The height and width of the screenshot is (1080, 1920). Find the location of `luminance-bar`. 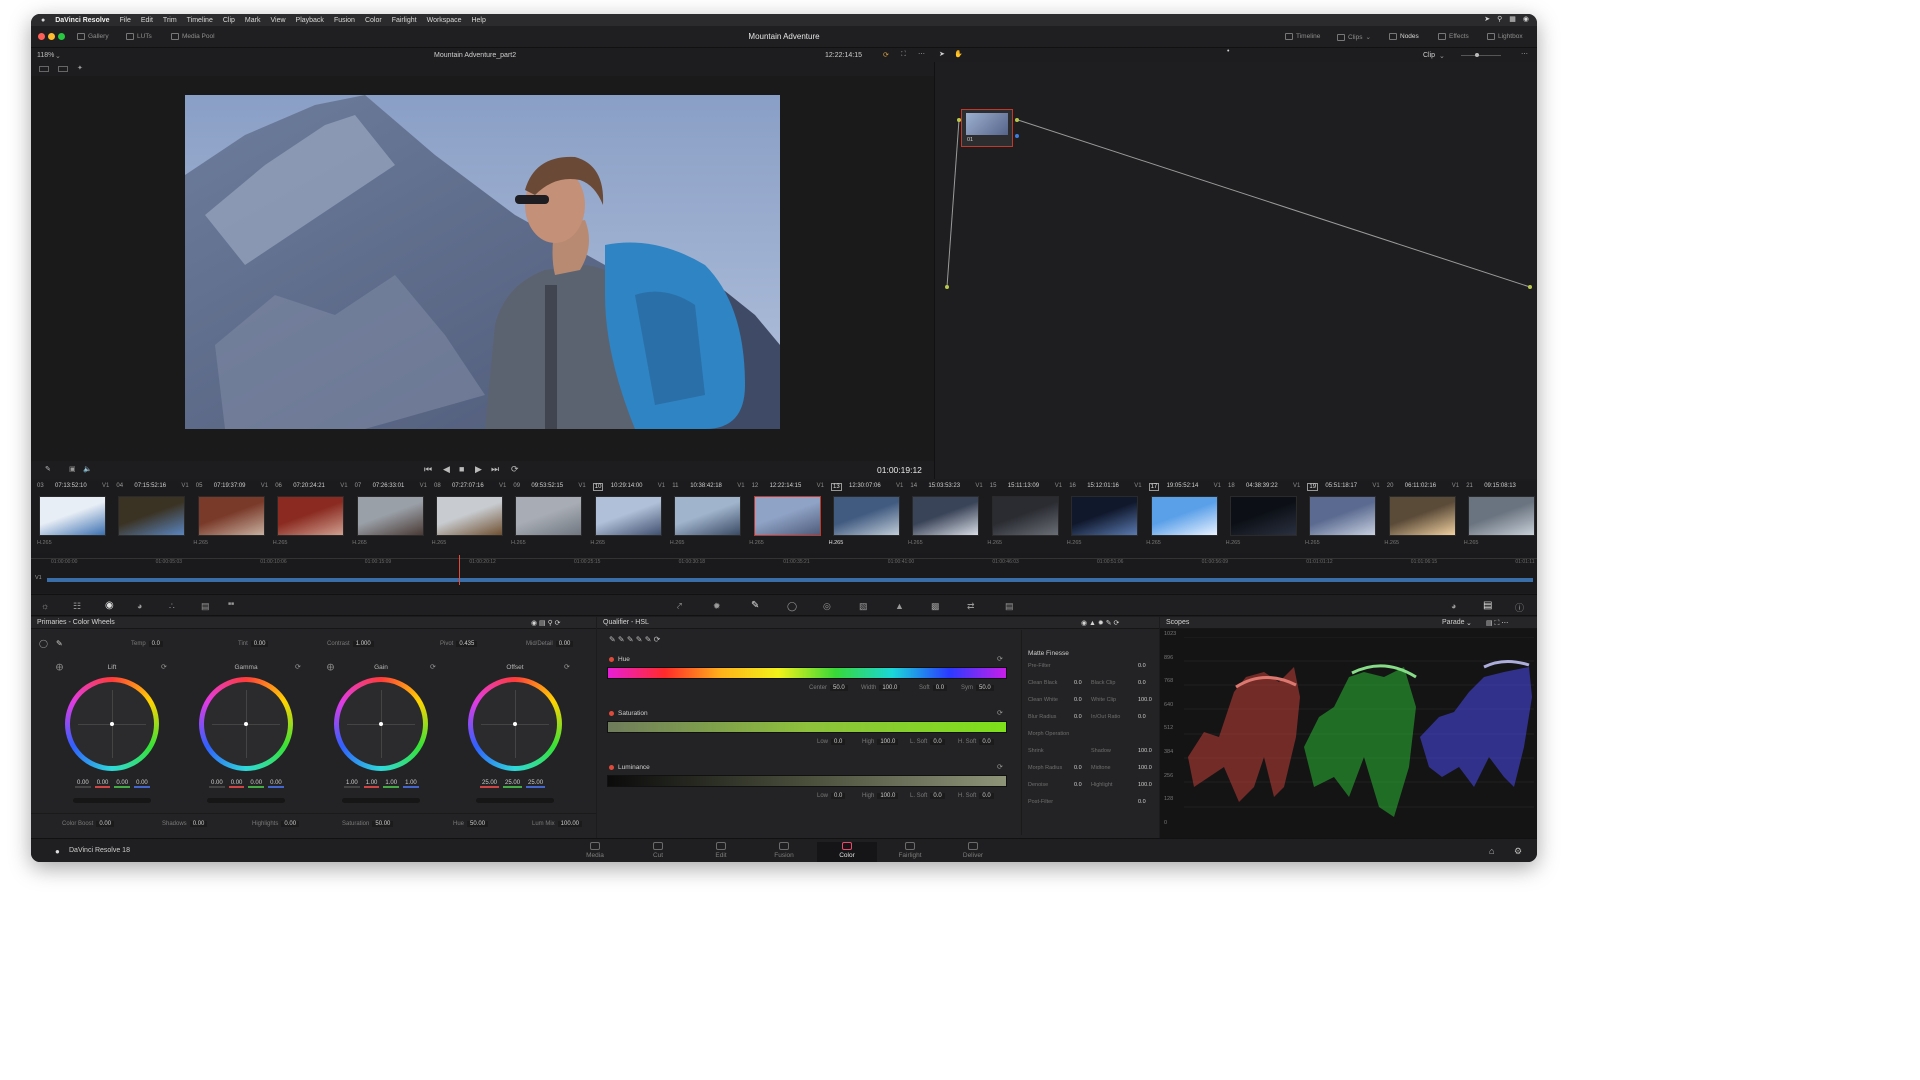

luminance-bar is located at coordinates (807, 781).